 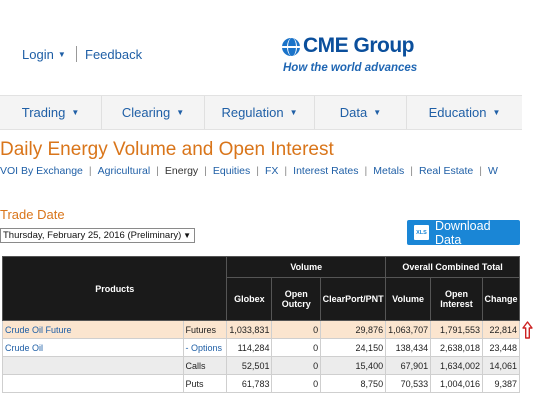 I want to click on nav-item-trading: Trading ▼, so click(x=51, y=112).